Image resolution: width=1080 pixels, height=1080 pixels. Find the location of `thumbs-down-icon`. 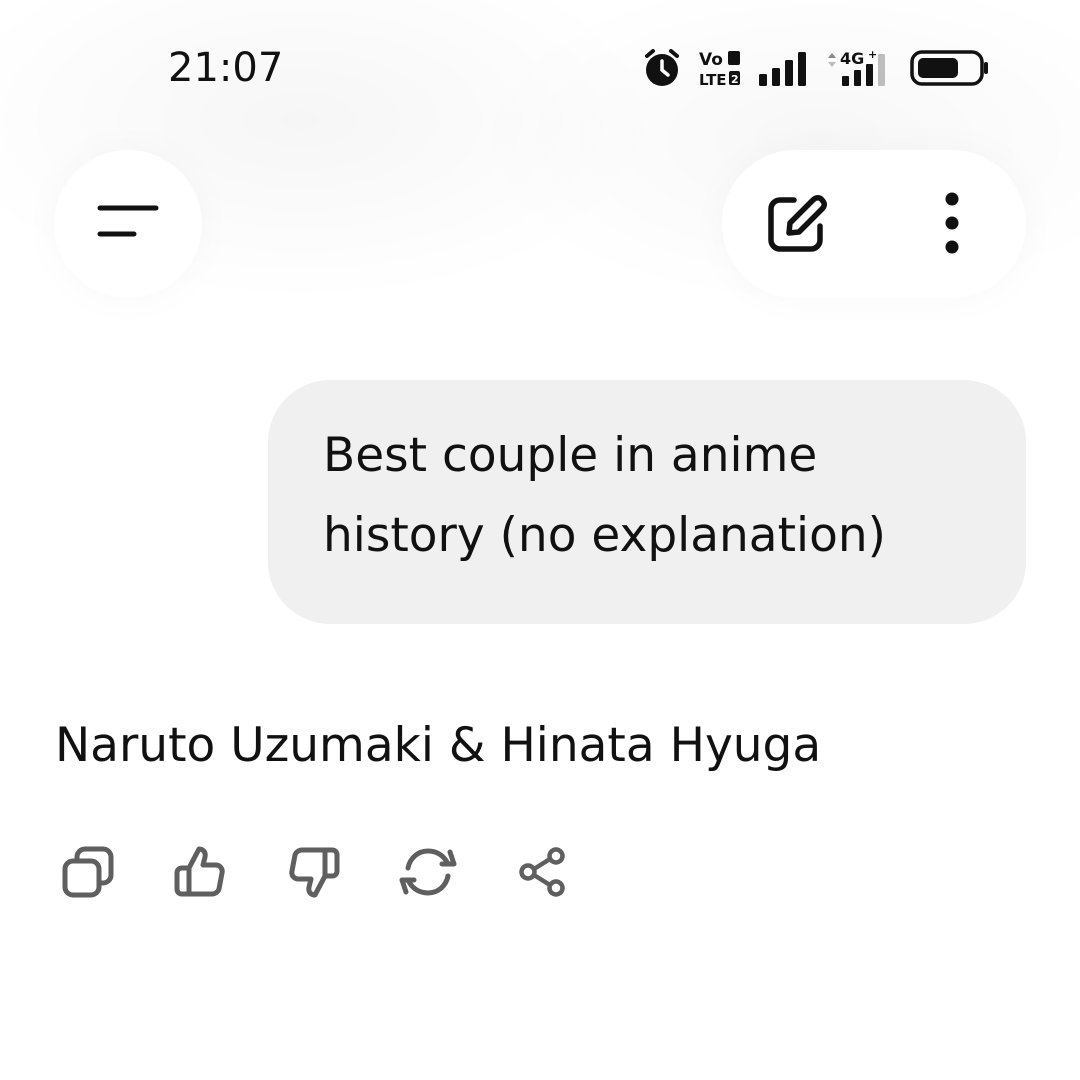

thumbs-down-icon is located at coordinates (314, 874).